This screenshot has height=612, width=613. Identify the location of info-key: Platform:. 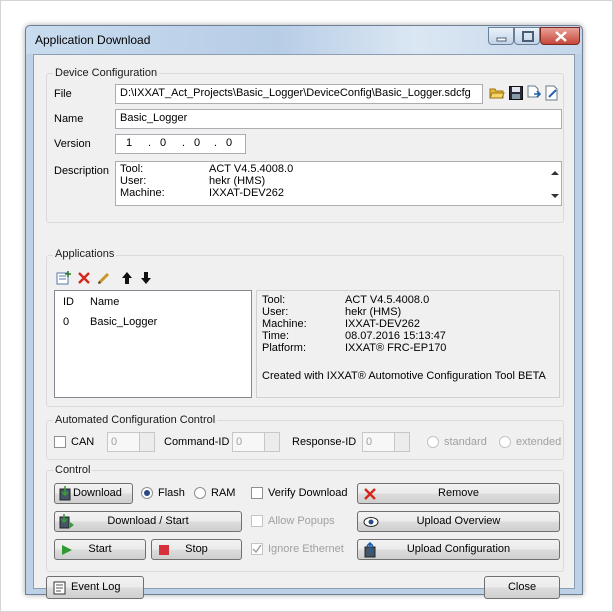
(284, 348).